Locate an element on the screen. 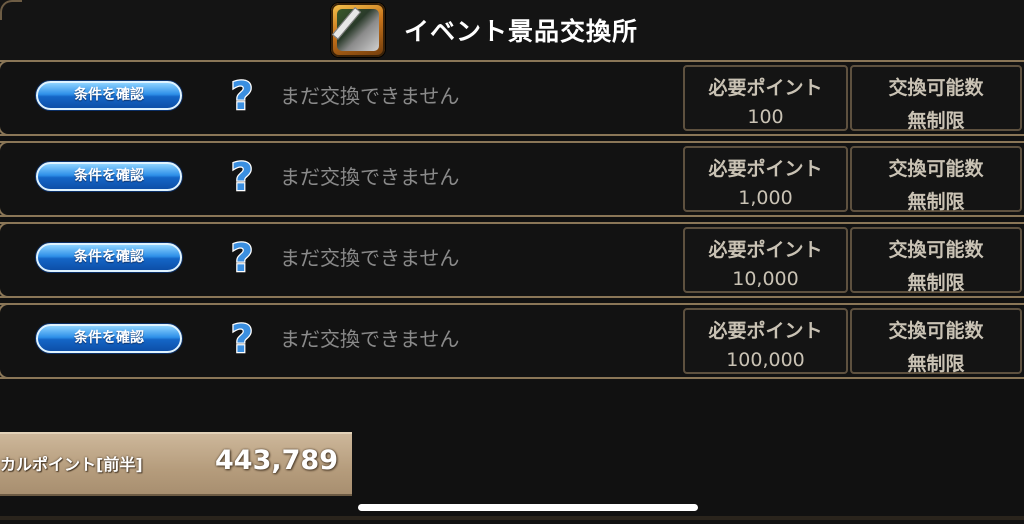 The width and height of the screenshot is (1024, 524). required-points-value: 100 is located at coordinates (765, 117).